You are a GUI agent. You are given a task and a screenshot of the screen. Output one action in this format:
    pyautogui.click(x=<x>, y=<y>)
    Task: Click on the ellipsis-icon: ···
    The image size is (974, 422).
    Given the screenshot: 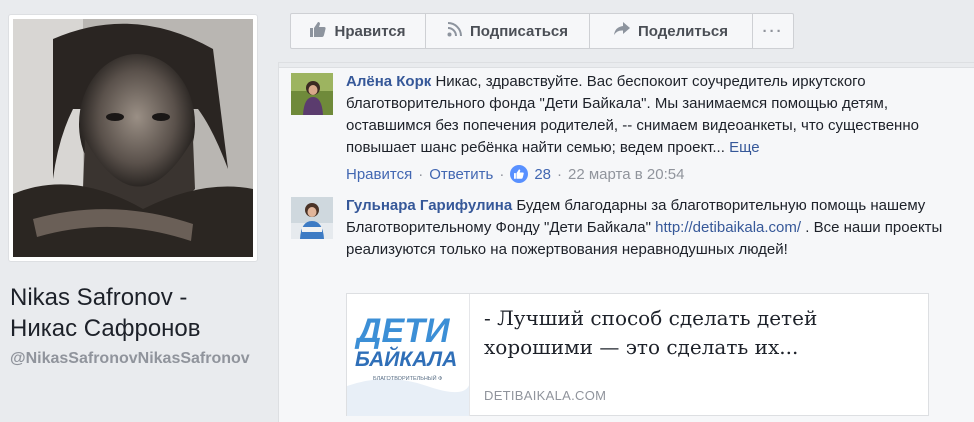 What is the action you would take?
    pyautogui.click(x=773, y=31)
    